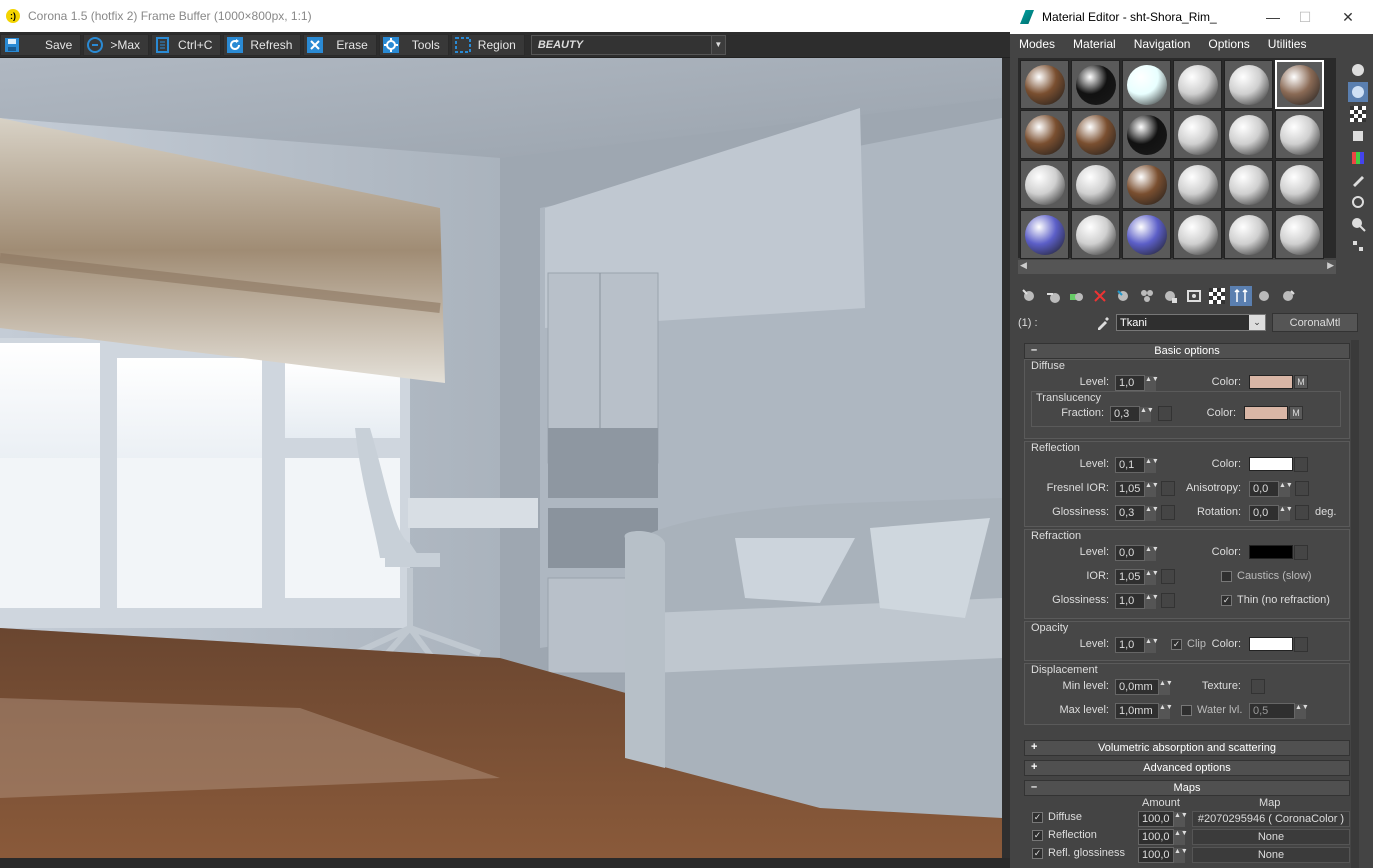 This screenshot has width=1373, height=868. What do you see at coordinates (1271, 819) in the screenshot?
I see `map-diffuse-slot: #2070295946 ( CoronaColor )` at bounding box center [1271, 819].